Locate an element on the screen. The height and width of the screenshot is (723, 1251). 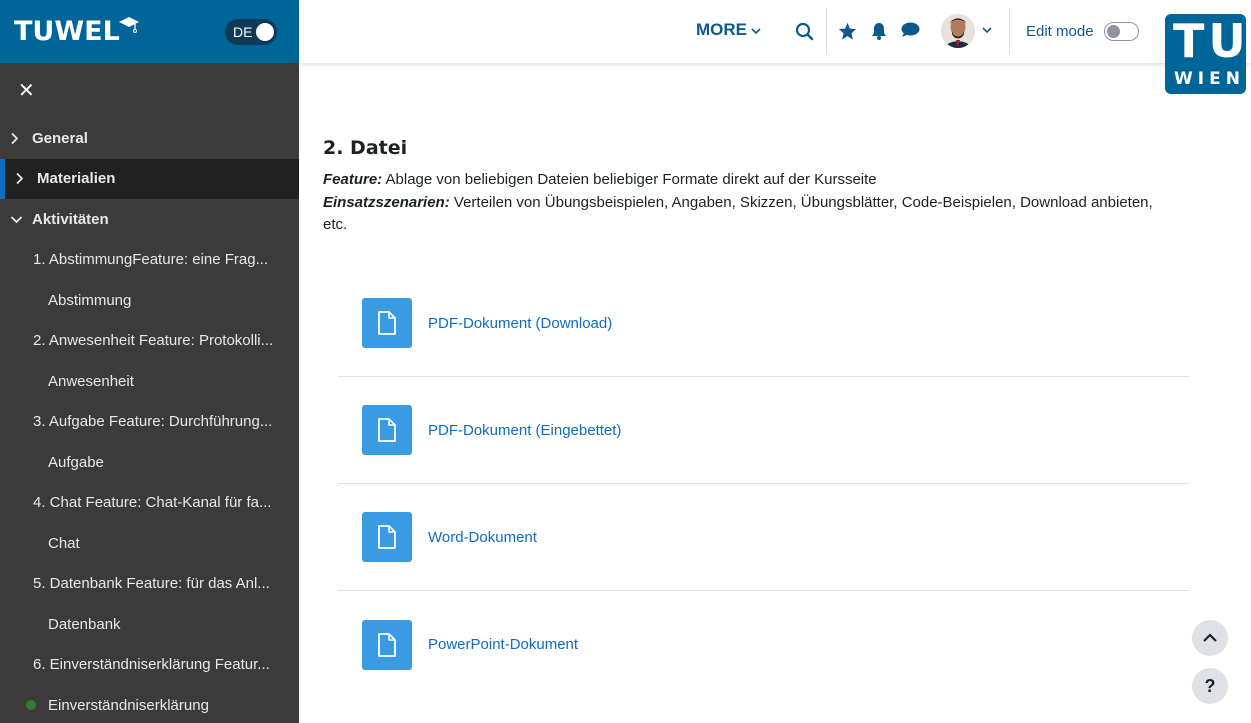
tuwel-logo: TUWEL is located at coordinates (77, 31).